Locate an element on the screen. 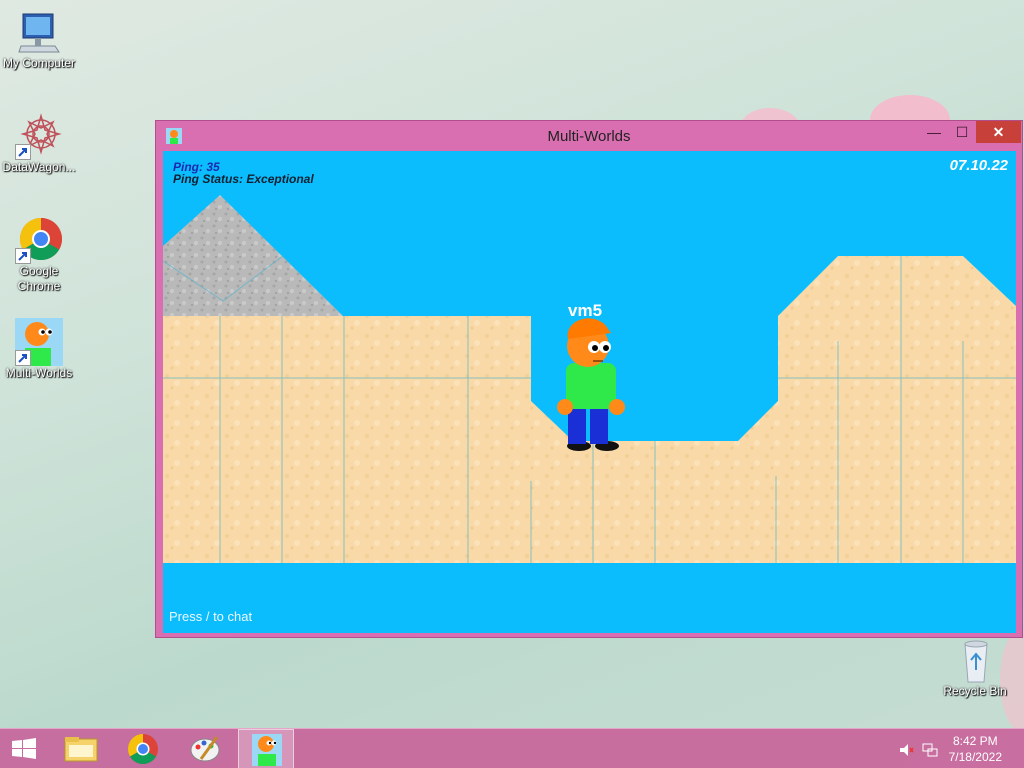 This screenshot has width=1024, height=768. start-button is located at coordinates (28, 748).